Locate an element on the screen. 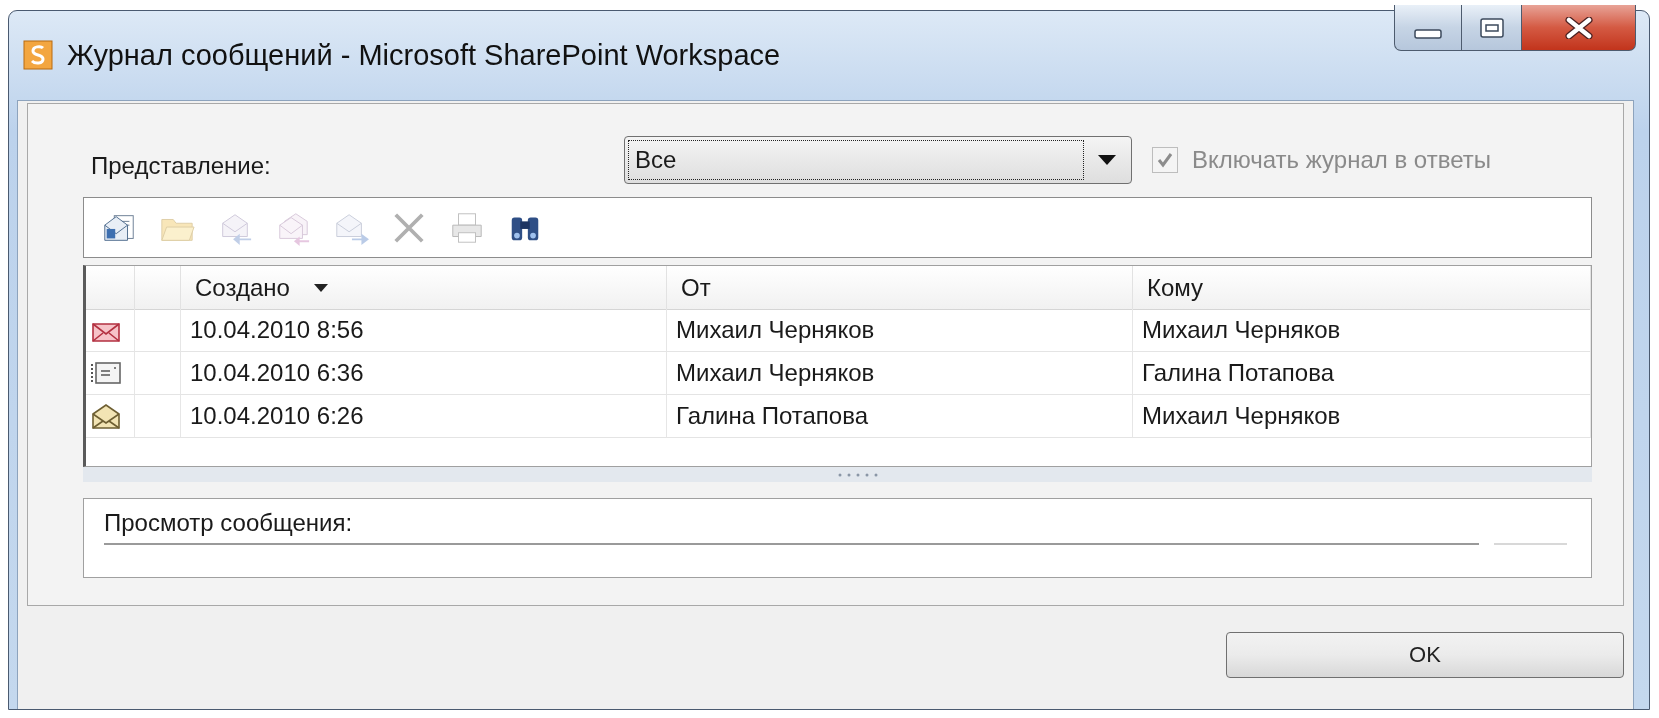 This screenshot has width=1659, height=718. column-header: От is located at coordinates (900, 288).